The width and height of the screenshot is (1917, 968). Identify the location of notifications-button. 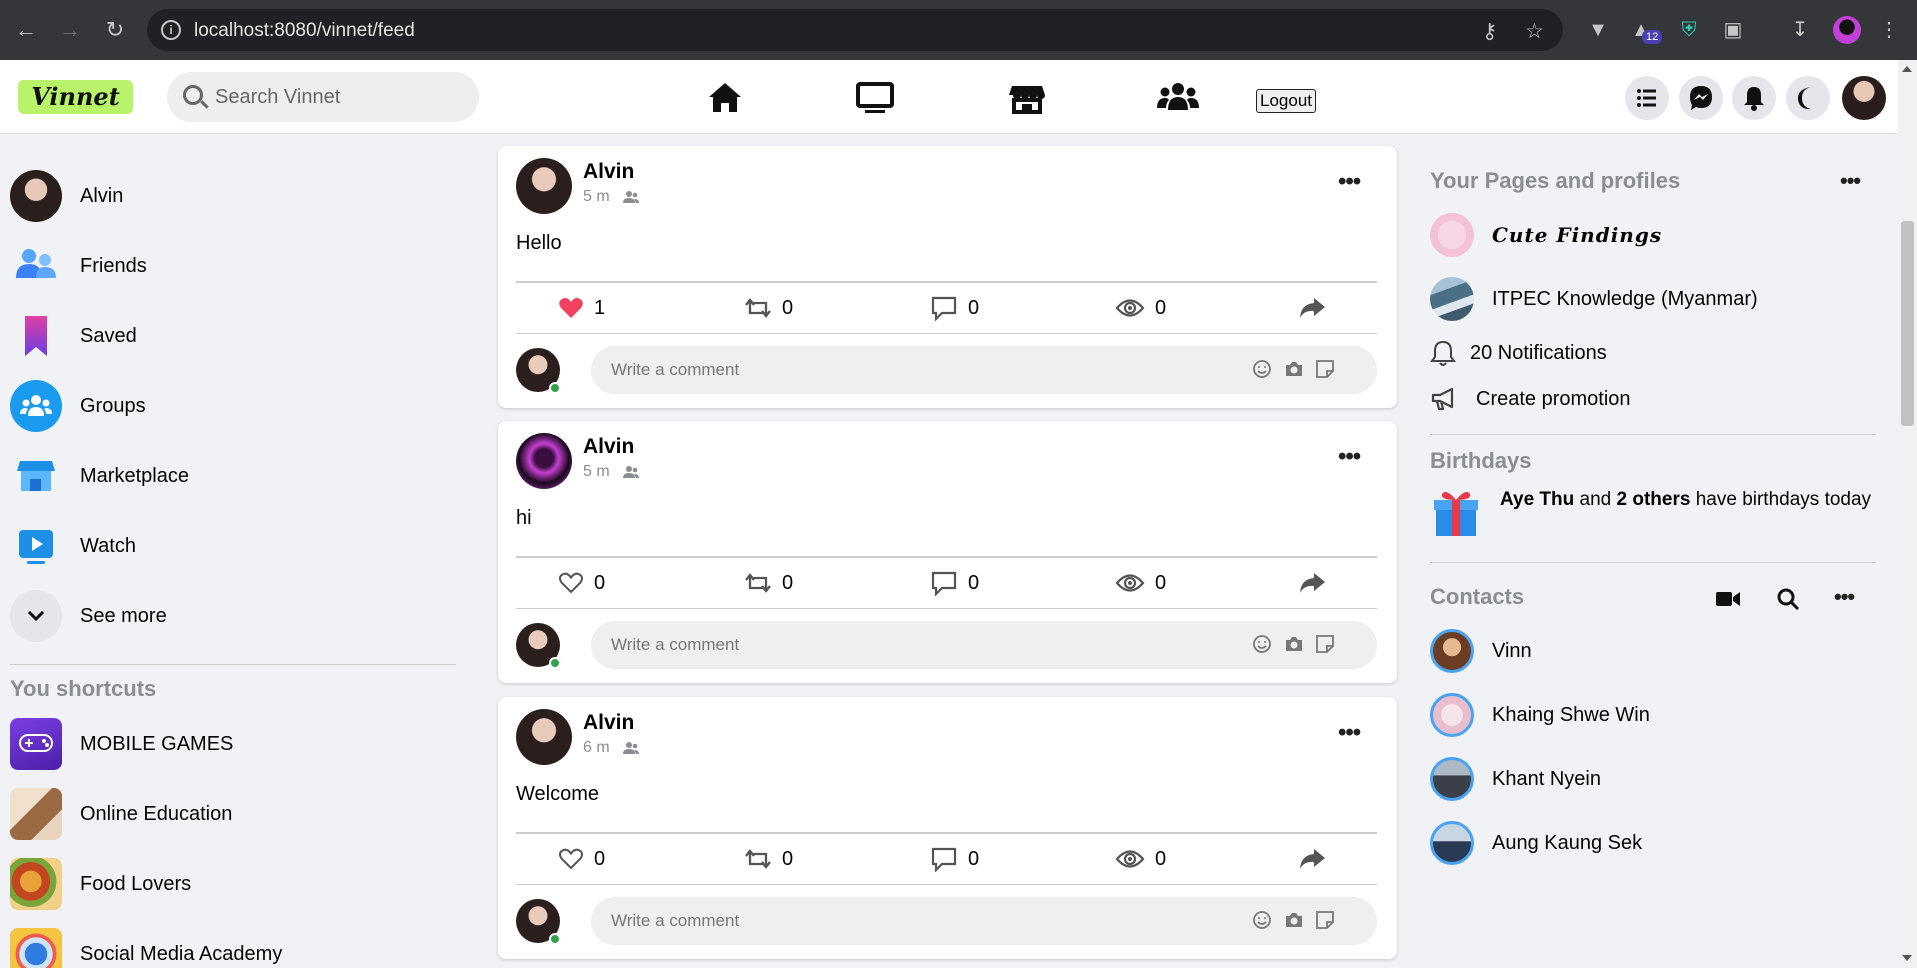
(1754, 98).